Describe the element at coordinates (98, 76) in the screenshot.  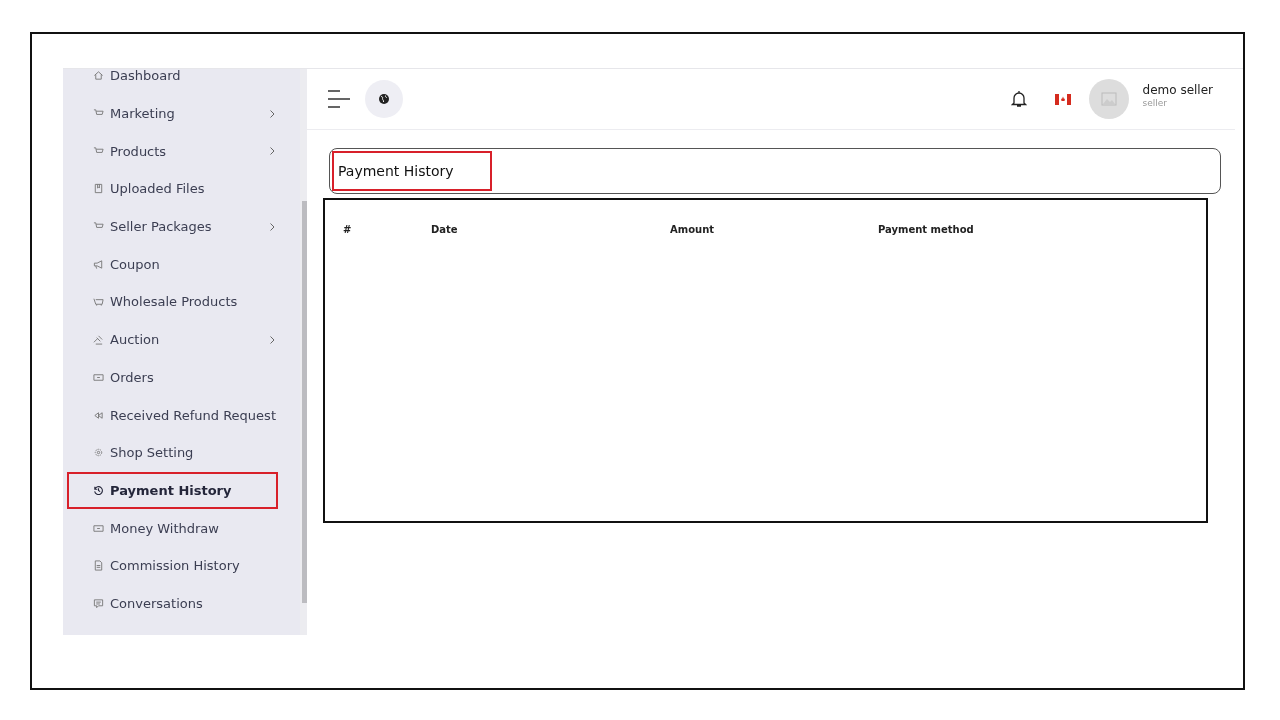
I see `home-icon` at that location.